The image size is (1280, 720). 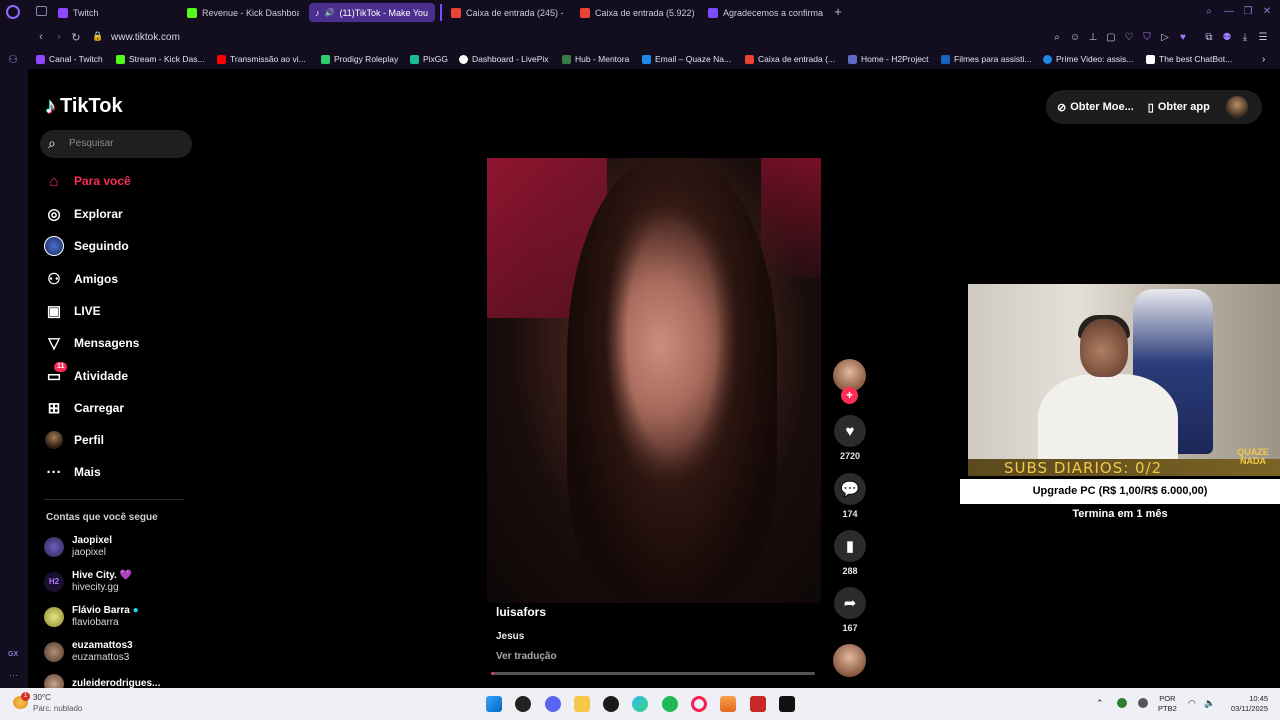 What do you see at coordinates (59, 37) in the screenshot?
I see `forward-icon: ›` at bounding box center [59, 37].